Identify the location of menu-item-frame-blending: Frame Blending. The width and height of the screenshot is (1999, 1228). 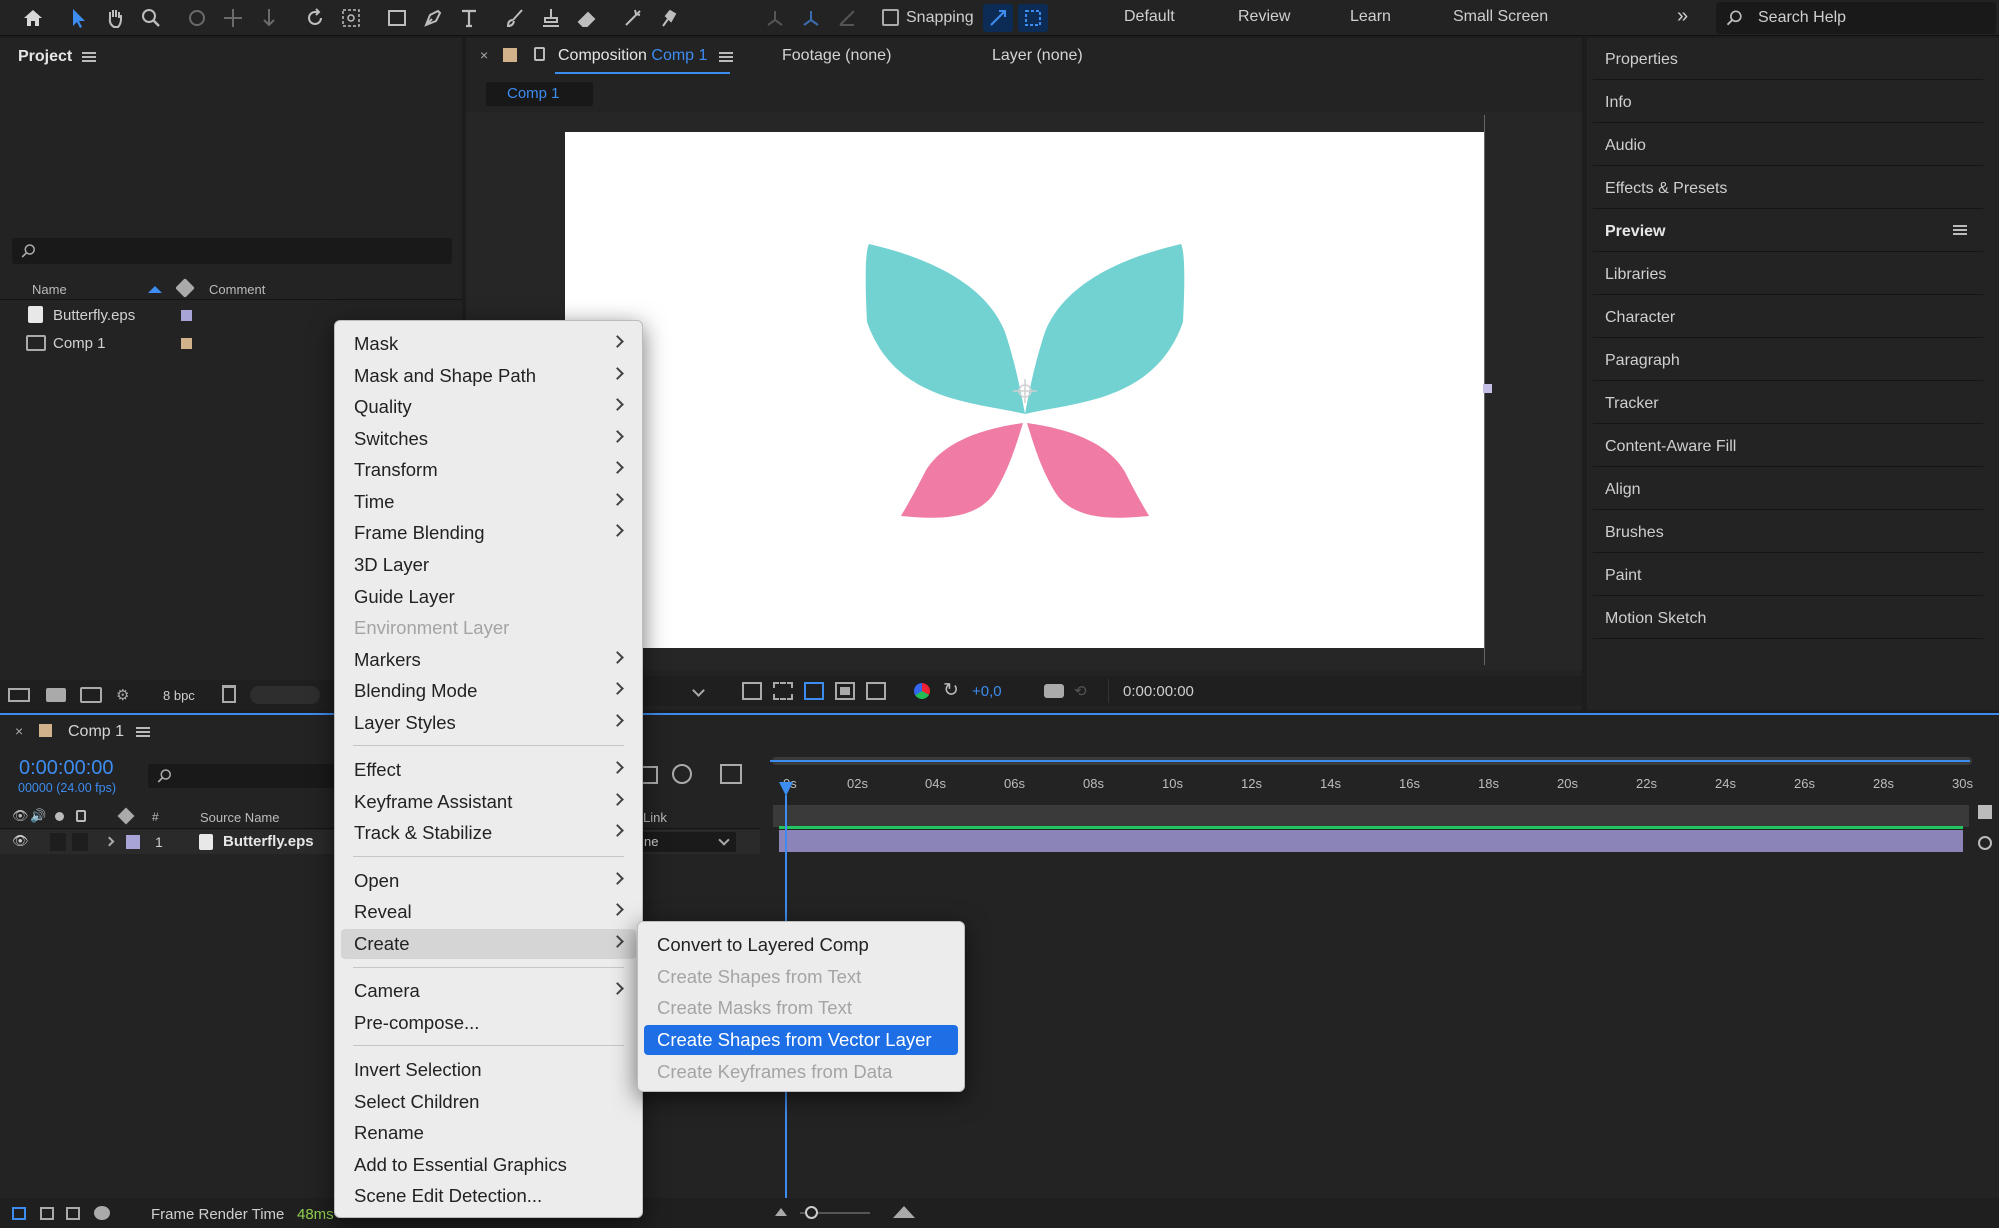
(488, 533).